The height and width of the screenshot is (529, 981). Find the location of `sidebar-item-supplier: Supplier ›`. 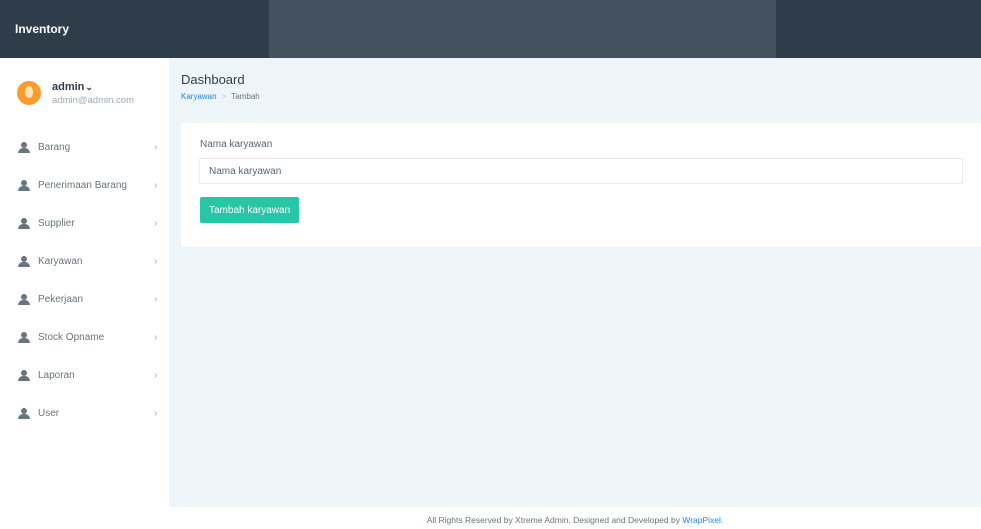

sidebar-item-supplier: Supplier › is located at coordinates (84, 223).